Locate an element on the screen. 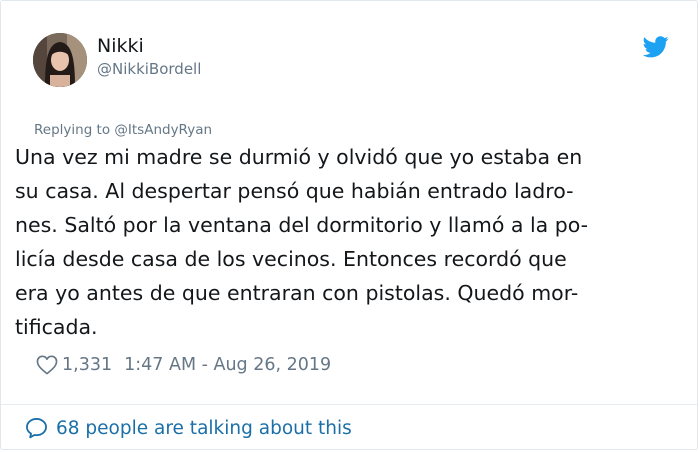 The width and height of the screenshot is (700, 452). avatar-photo is located at coordinates (60, 60).